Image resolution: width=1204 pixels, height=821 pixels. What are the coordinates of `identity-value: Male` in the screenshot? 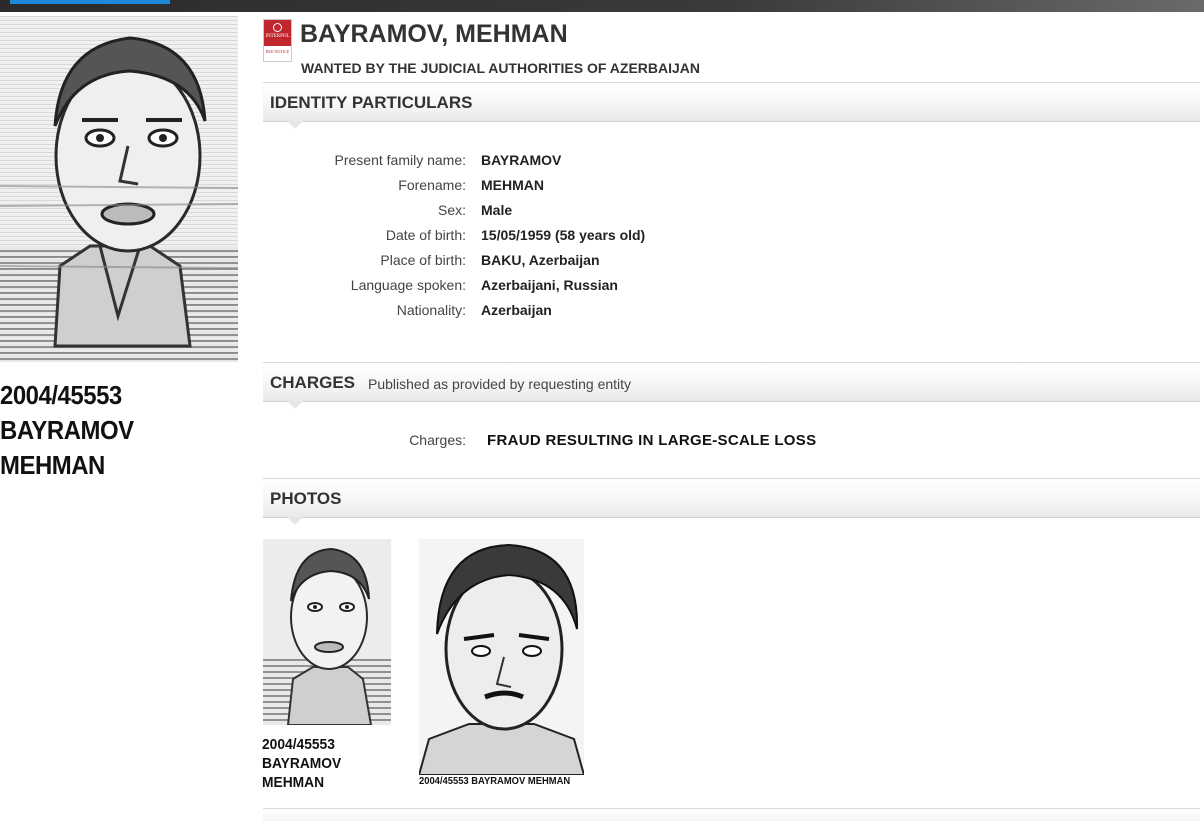 It's located at (497, 210).